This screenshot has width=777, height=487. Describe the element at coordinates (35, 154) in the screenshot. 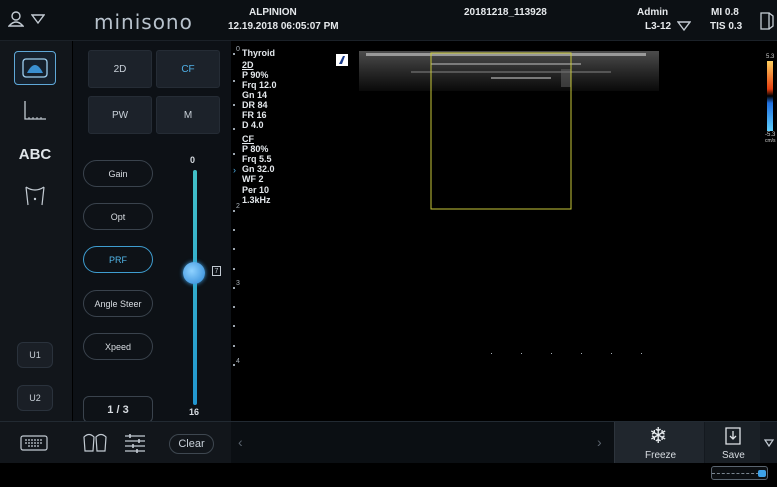

I see `annotation-button: ABC` at that location.